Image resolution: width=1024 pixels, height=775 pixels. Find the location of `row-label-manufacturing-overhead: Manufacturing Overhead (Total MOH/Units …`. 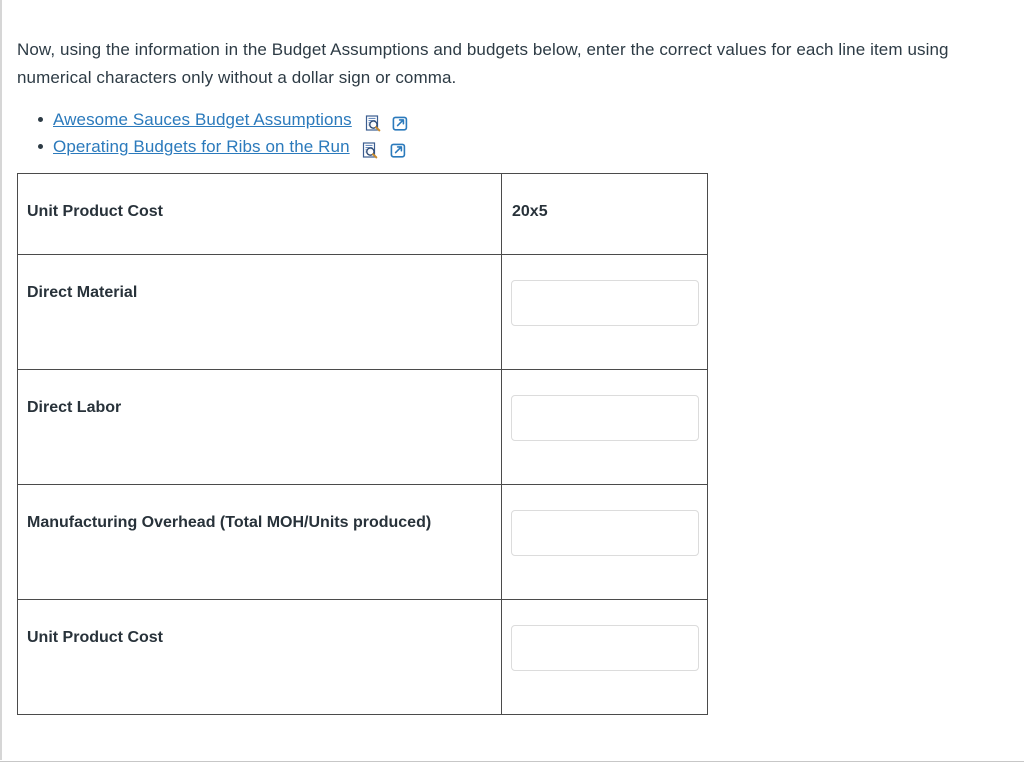

row-label-manufacturing-overhead: Manufacturing Overhead (Total MOH/Units … is located at coordinates (229, 522).